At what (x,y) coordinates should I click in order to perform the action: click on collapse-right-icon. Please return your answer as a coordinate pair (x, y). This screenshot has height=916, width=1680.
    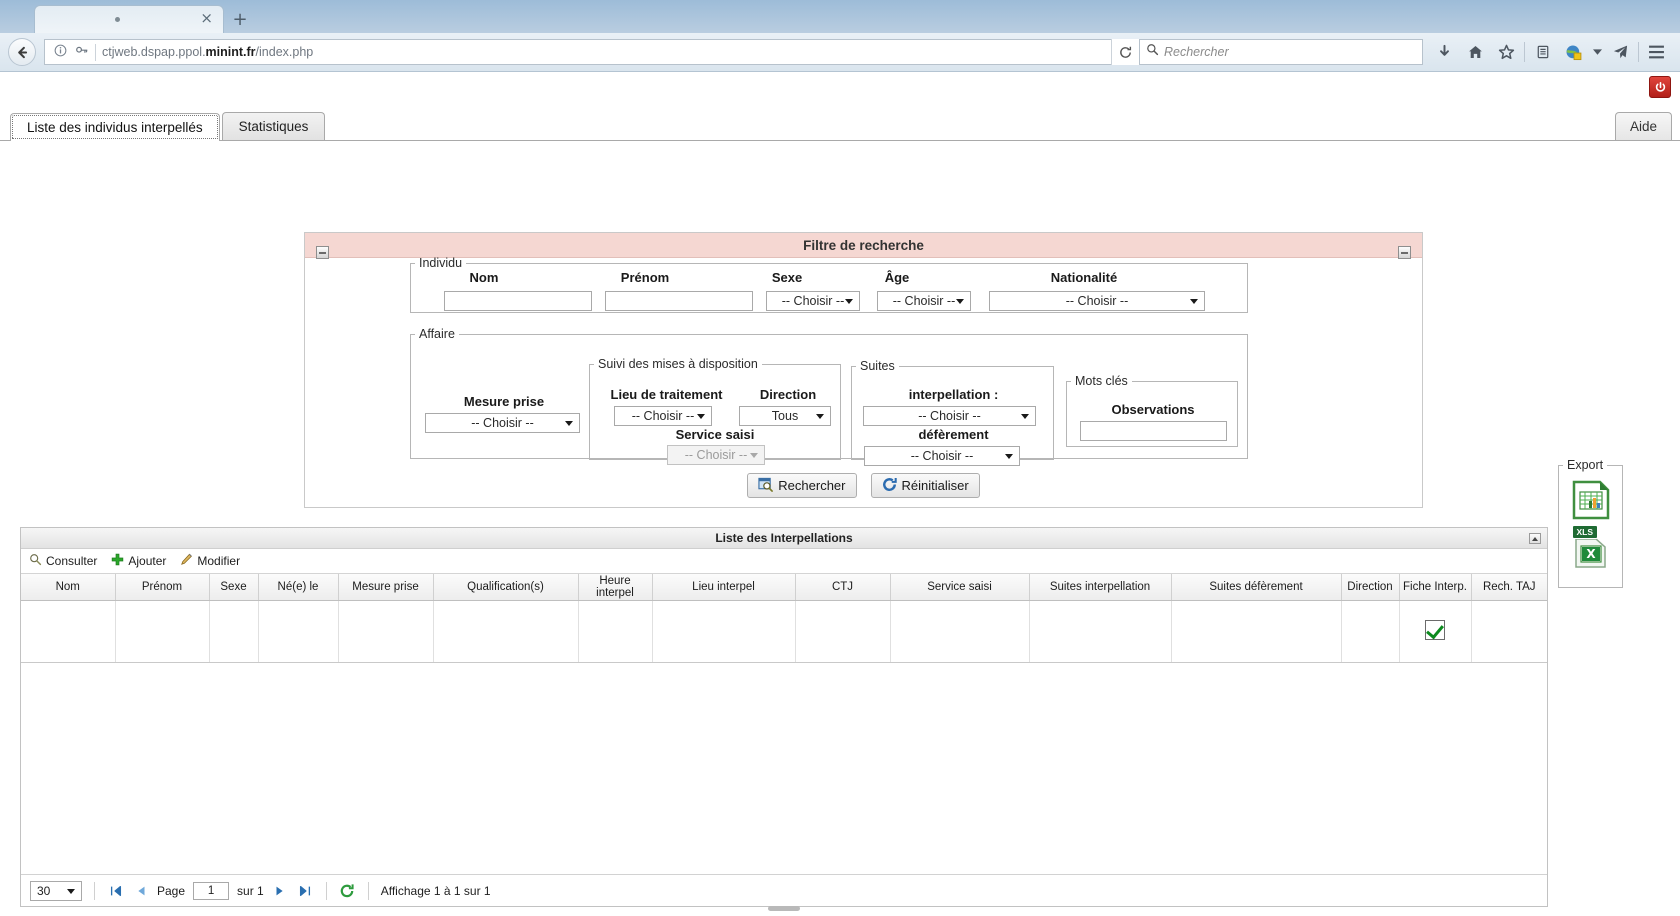
    Looking at the image, I should click on (1404, 252).